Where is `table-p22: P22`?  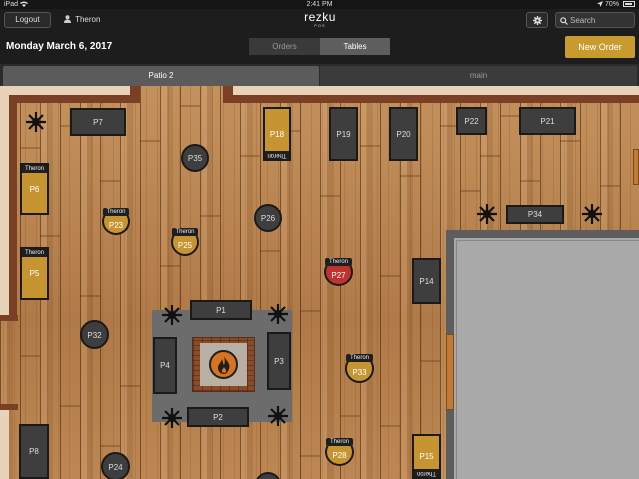 table-p22: P22 is located at coordinates (471, 121).